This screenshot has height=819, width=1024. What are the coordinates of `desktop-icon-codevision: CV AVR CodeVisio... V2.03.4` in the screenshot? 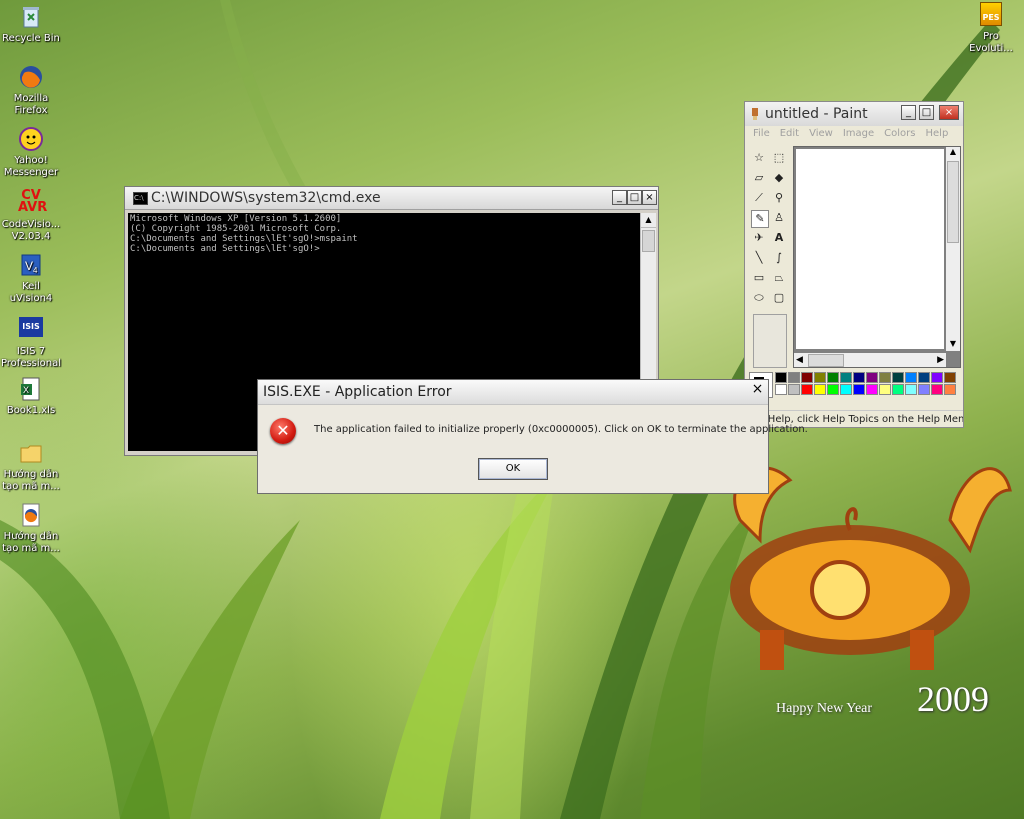 It's located at (31, 216).